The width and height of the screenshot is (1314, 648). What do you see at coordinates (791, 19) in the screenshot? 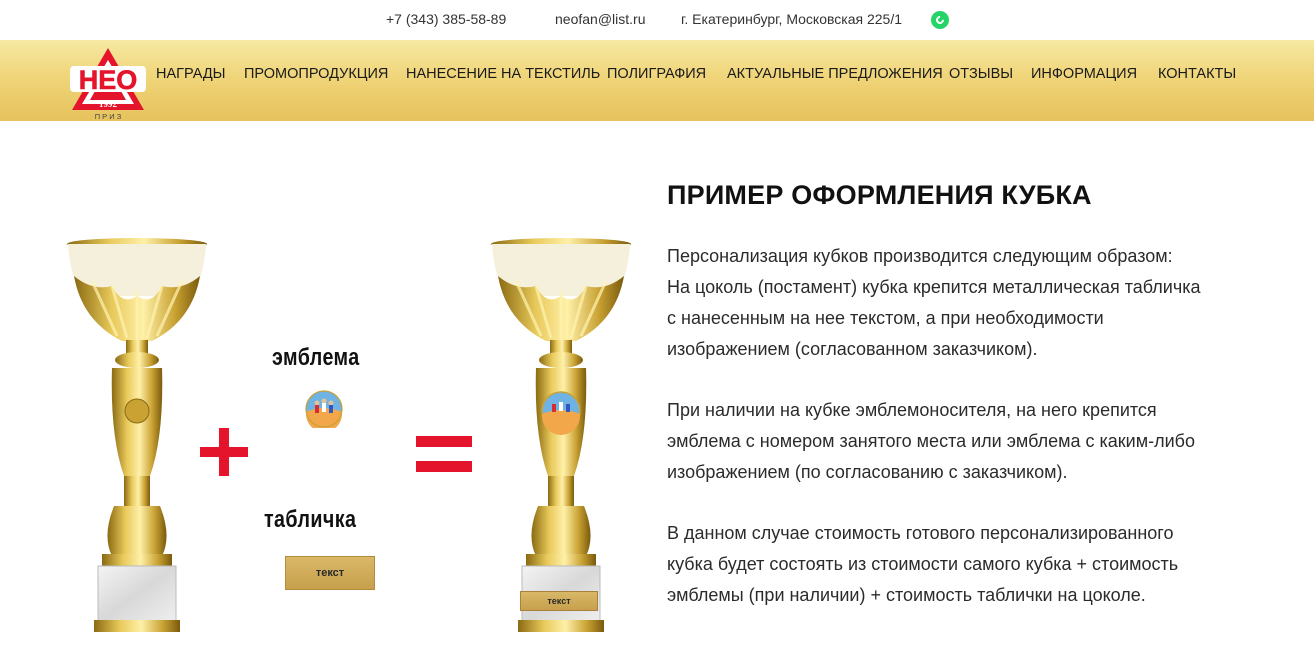
I see `address-text: г. Екатеринбург, Московская 225/1` at bounding box center [791, 19].